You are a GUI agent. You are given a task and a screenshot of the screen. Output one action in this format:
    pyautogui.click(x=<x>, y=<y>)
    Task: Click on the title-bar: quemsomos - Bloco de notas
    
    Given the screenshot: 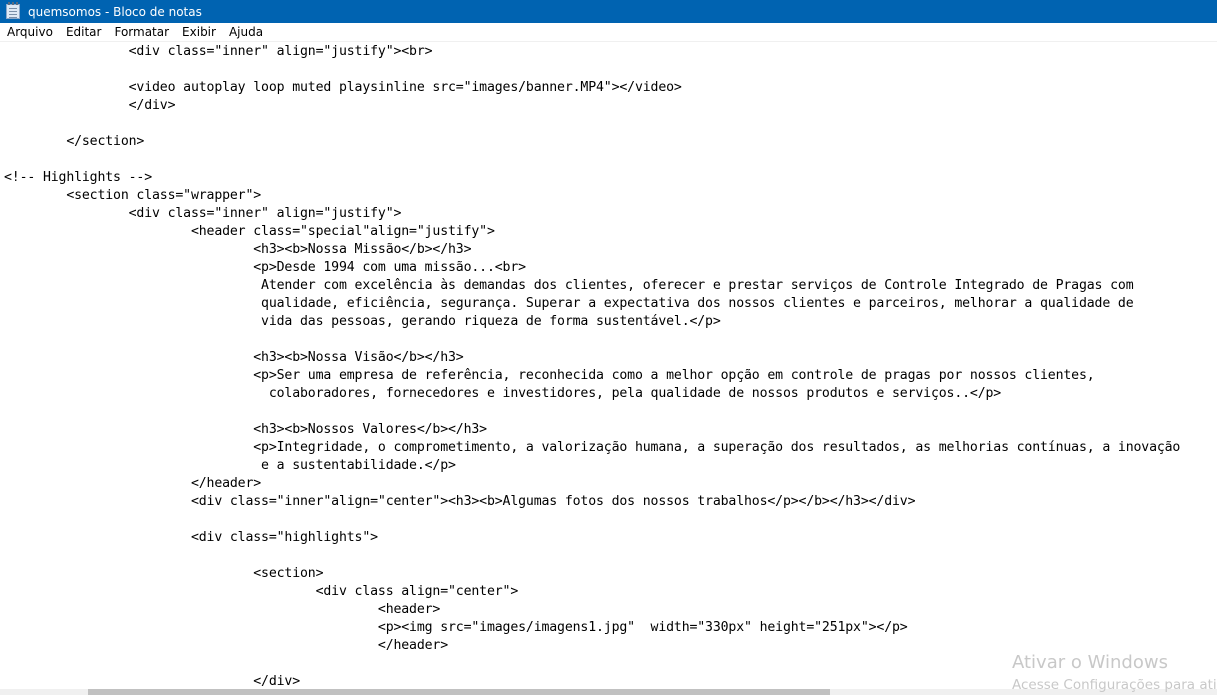 What is the action you would take?
    pyautogui.click(x=608, y=11)
    